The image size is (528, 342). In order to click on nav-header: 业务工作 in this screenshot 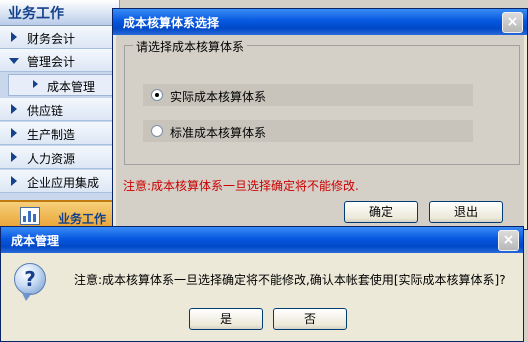, I will do `click(59, 13)`.